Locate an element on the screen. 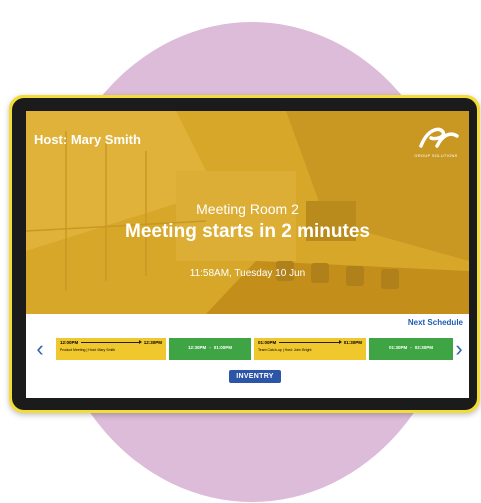 The width and height of the screenshot is (481, 503). slot-time-range: 01:00PM 01:30PM is located at coordinates (310, 342).